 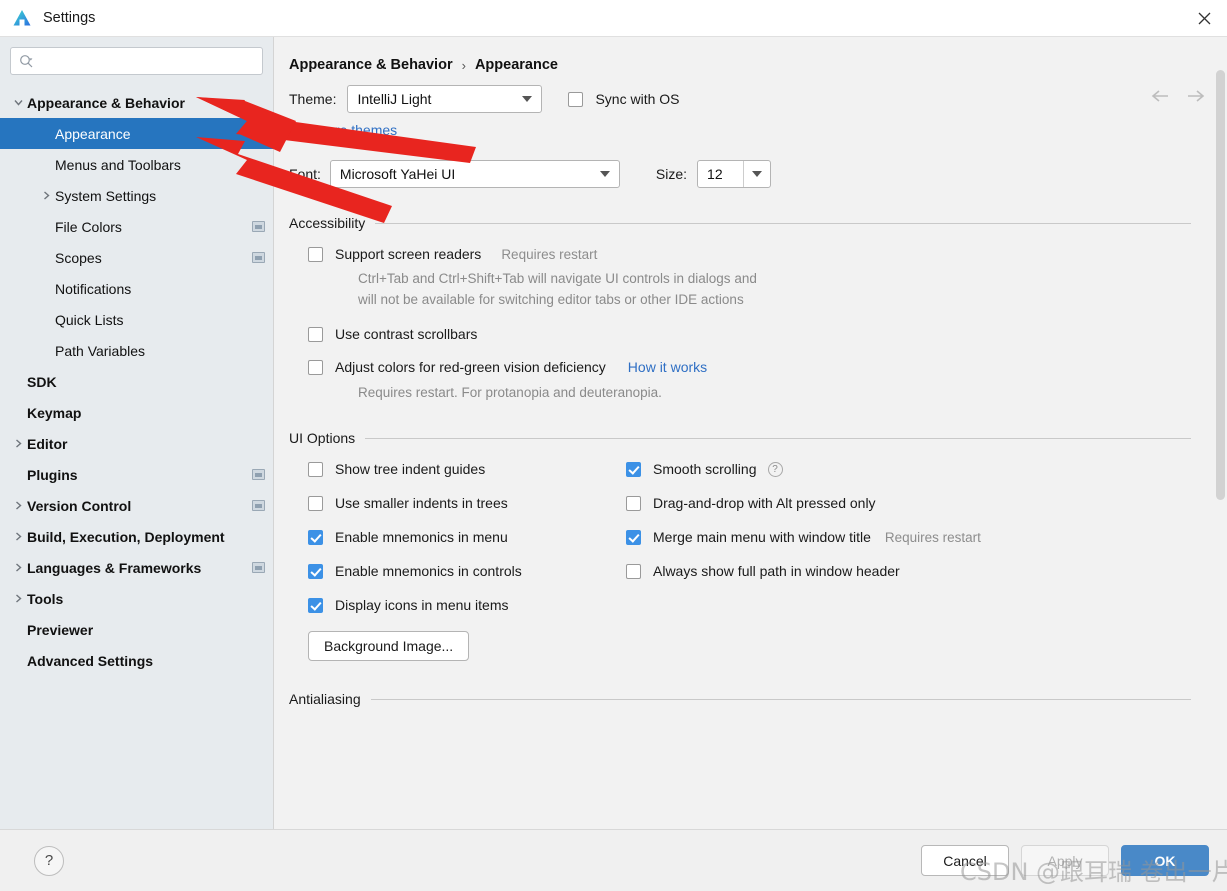 I want to click on sidebar-item-plugins: Plugins, so click(x=136, y=474).